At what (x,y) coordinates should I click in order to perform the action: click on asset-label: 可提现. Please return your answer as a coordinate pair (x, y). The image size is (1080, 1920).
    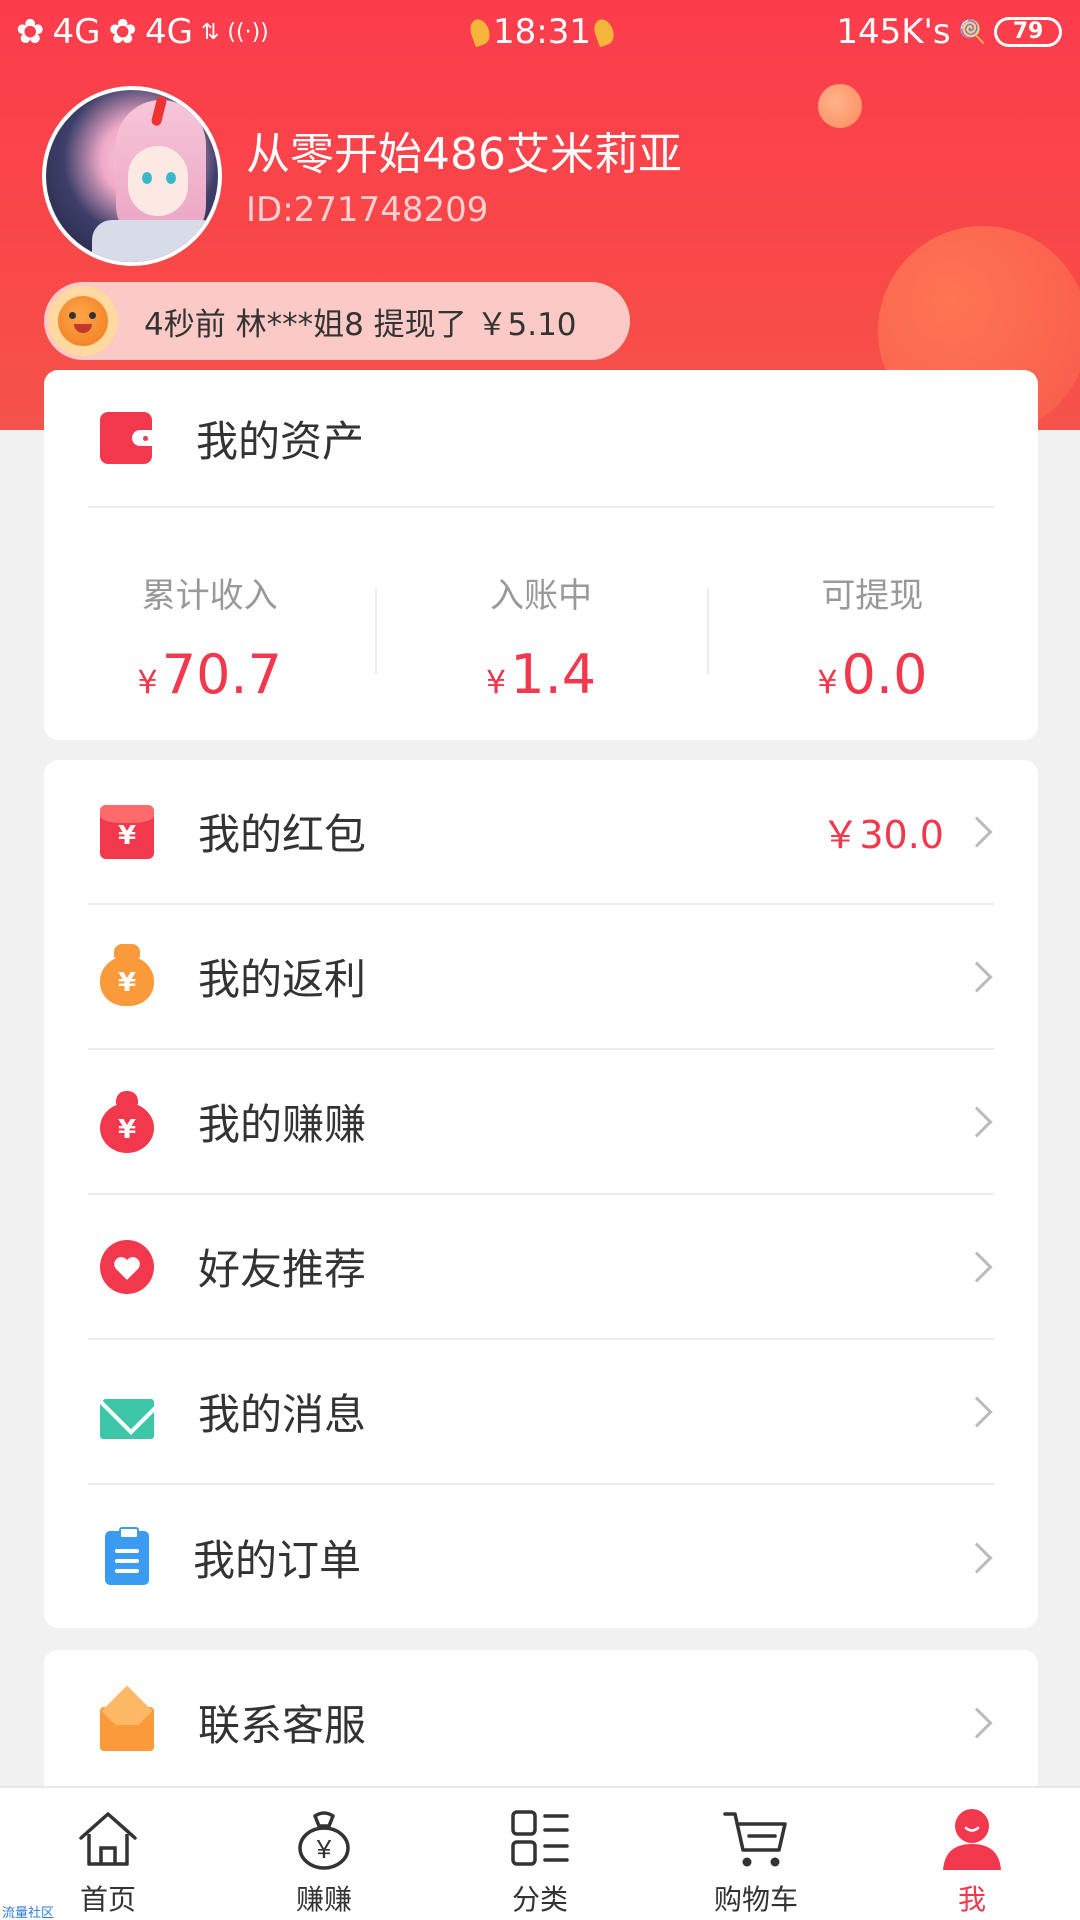
    Looking at the image, I should click on (872, 596).